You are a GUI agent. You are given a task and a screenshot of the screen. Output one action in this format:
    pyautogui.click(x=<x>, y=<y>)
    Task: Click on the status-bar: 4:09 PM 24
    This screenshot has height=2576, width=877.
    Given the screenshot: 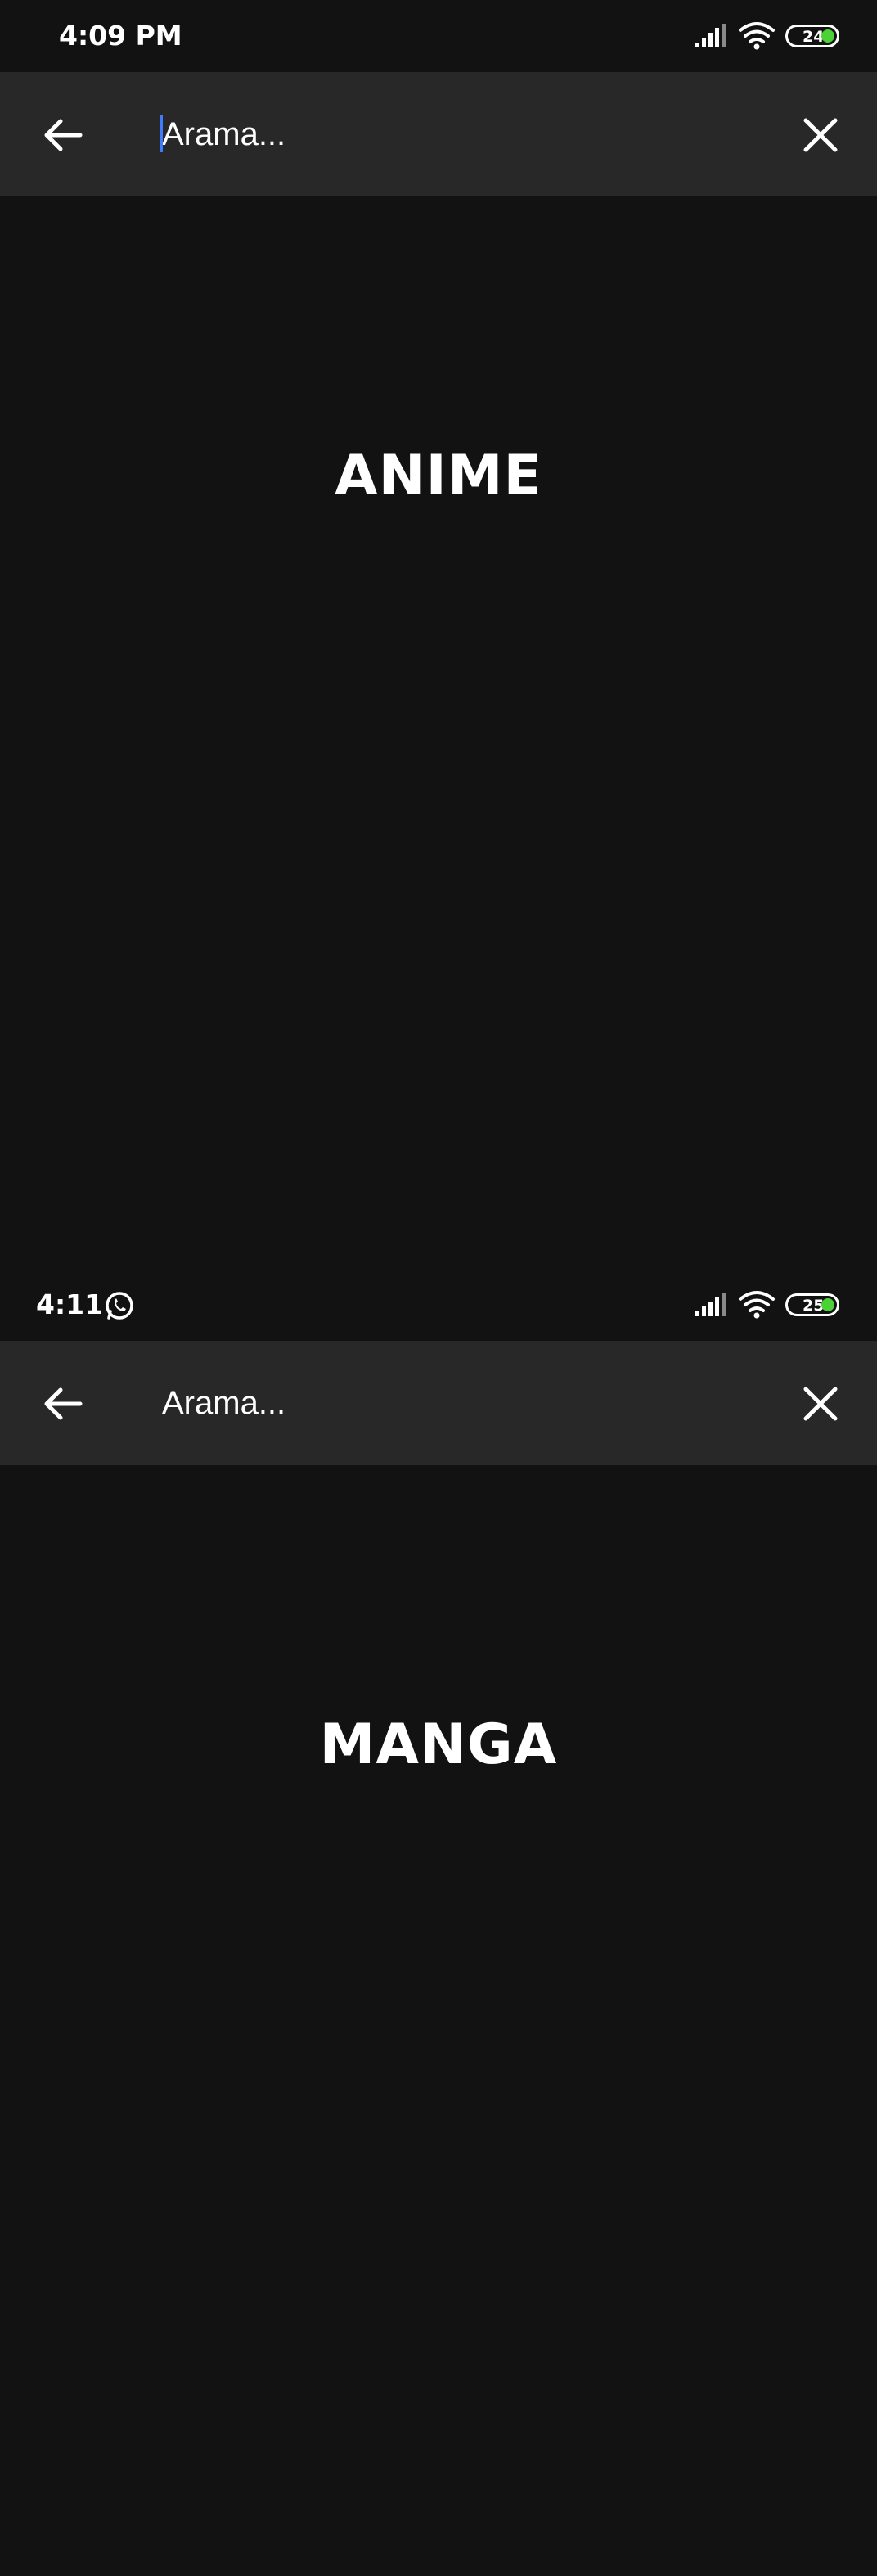 What is the action you would take?
    pyautogui.click(x=438, y=36)
    